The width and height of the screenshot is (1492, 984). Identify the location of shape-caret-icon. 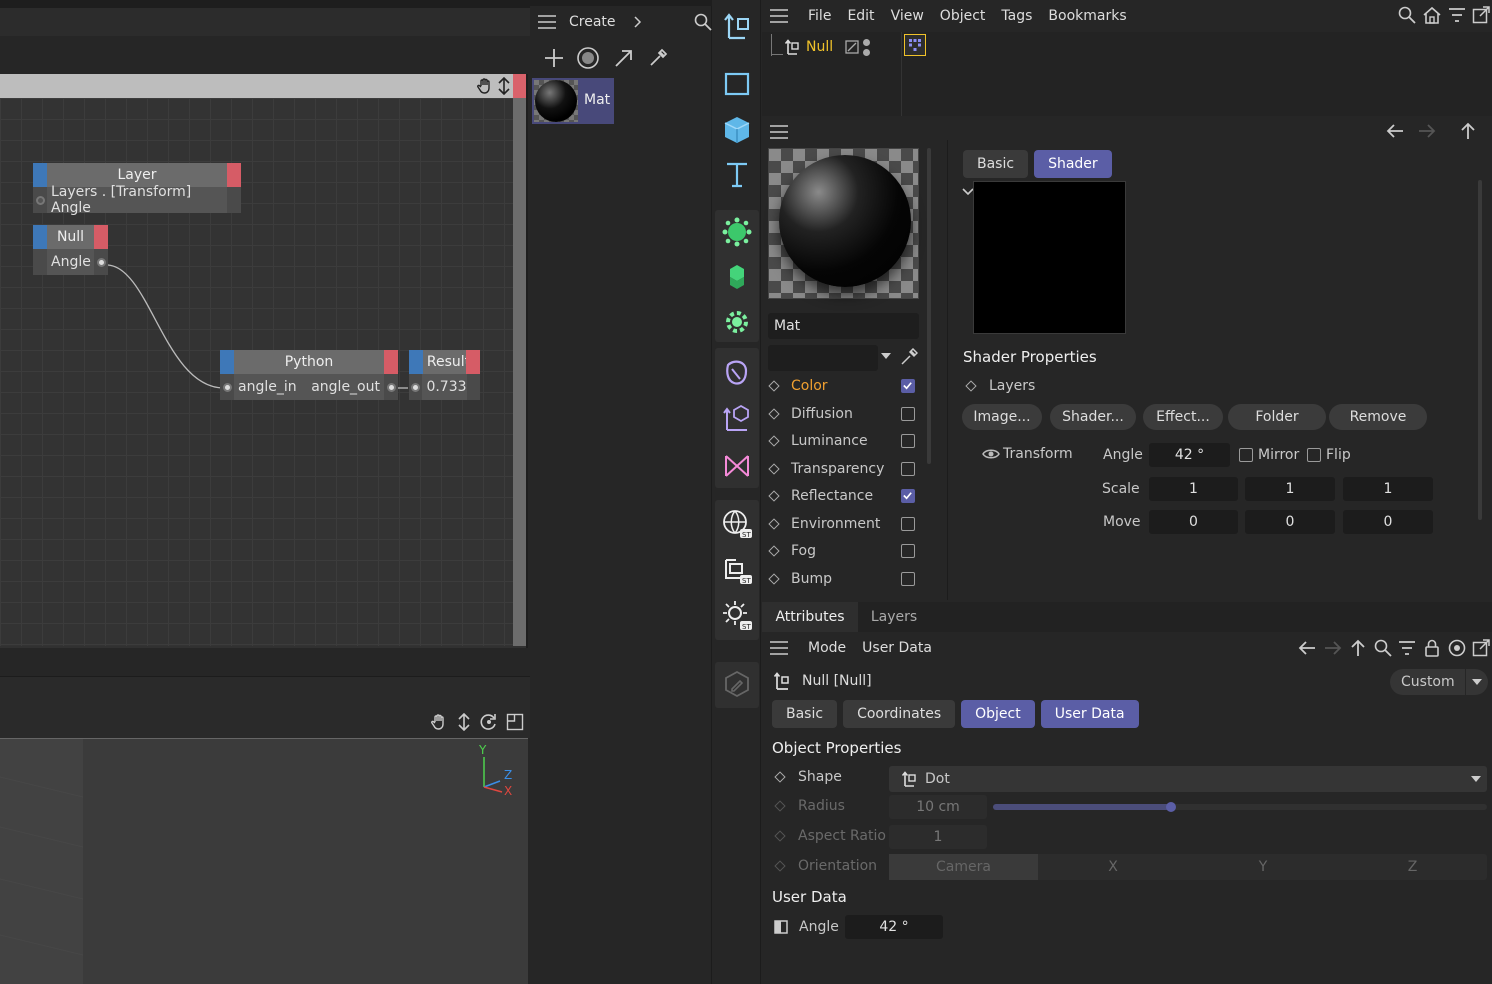
(1476, 779).